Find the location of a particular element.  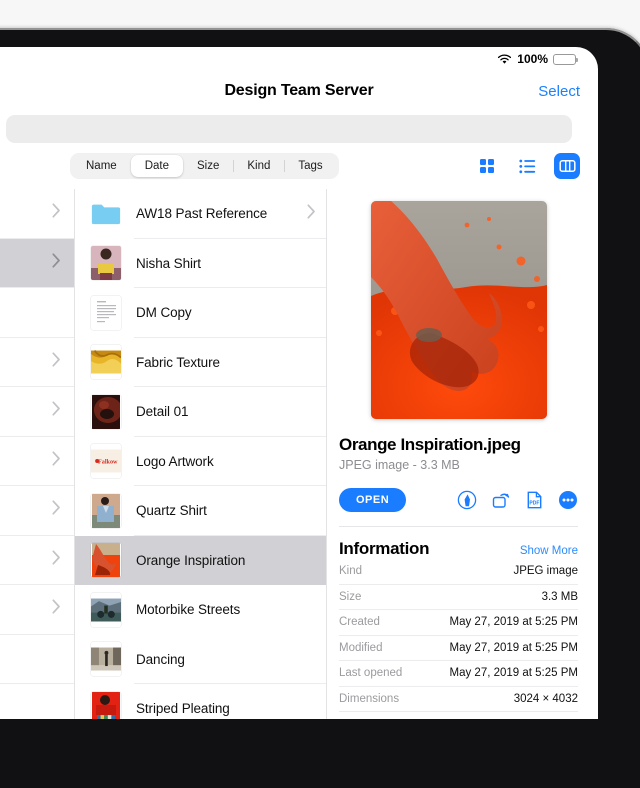

information-label: Last opened is located at coordinates (371, 673).